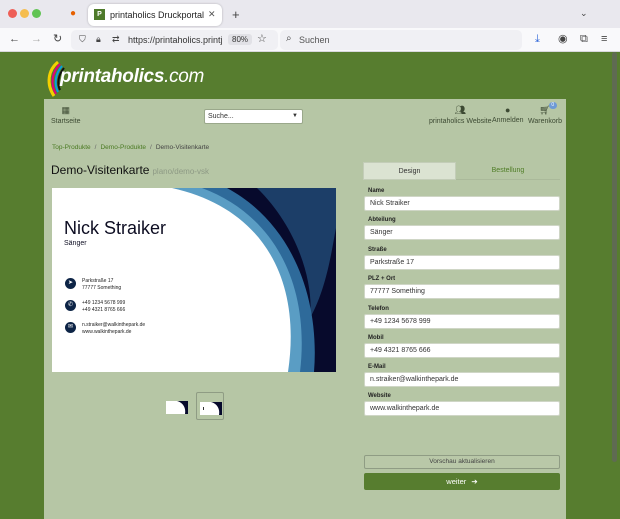 This screenshot has height=519, width=620. Describe the element at coordinates (462, 408) in the screenshot. I see `website-field: www.walkinthepark.de` at that location.